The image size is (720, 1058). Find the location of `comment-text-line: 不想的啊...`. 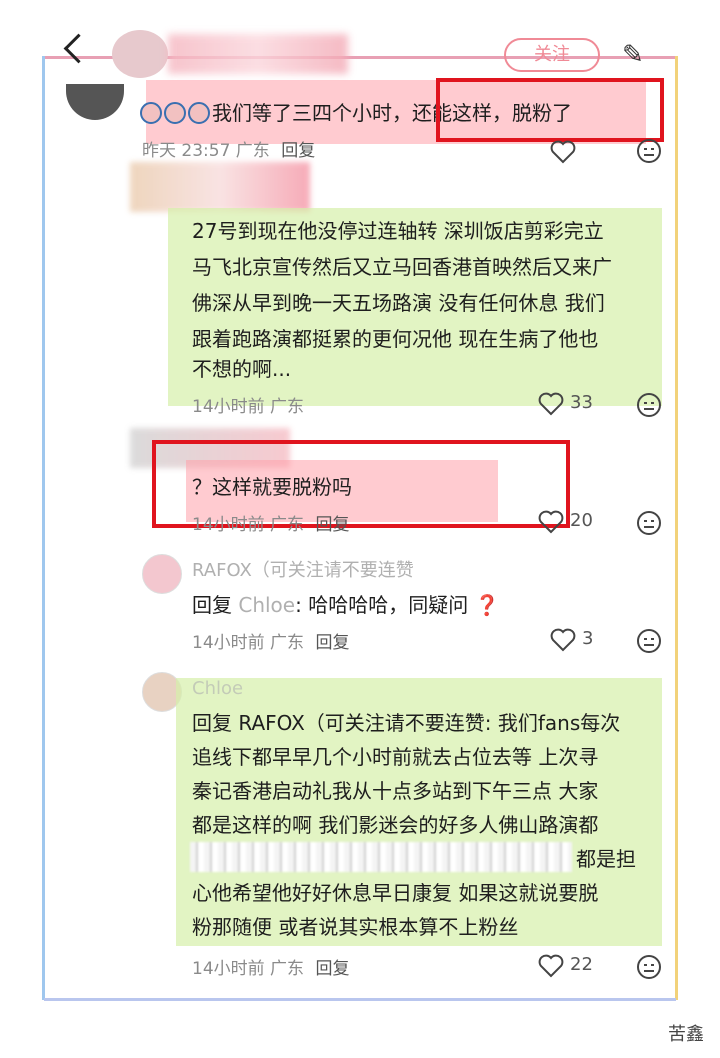

comment-text-line: 不想的啊... is located at coordinates (242, 369).